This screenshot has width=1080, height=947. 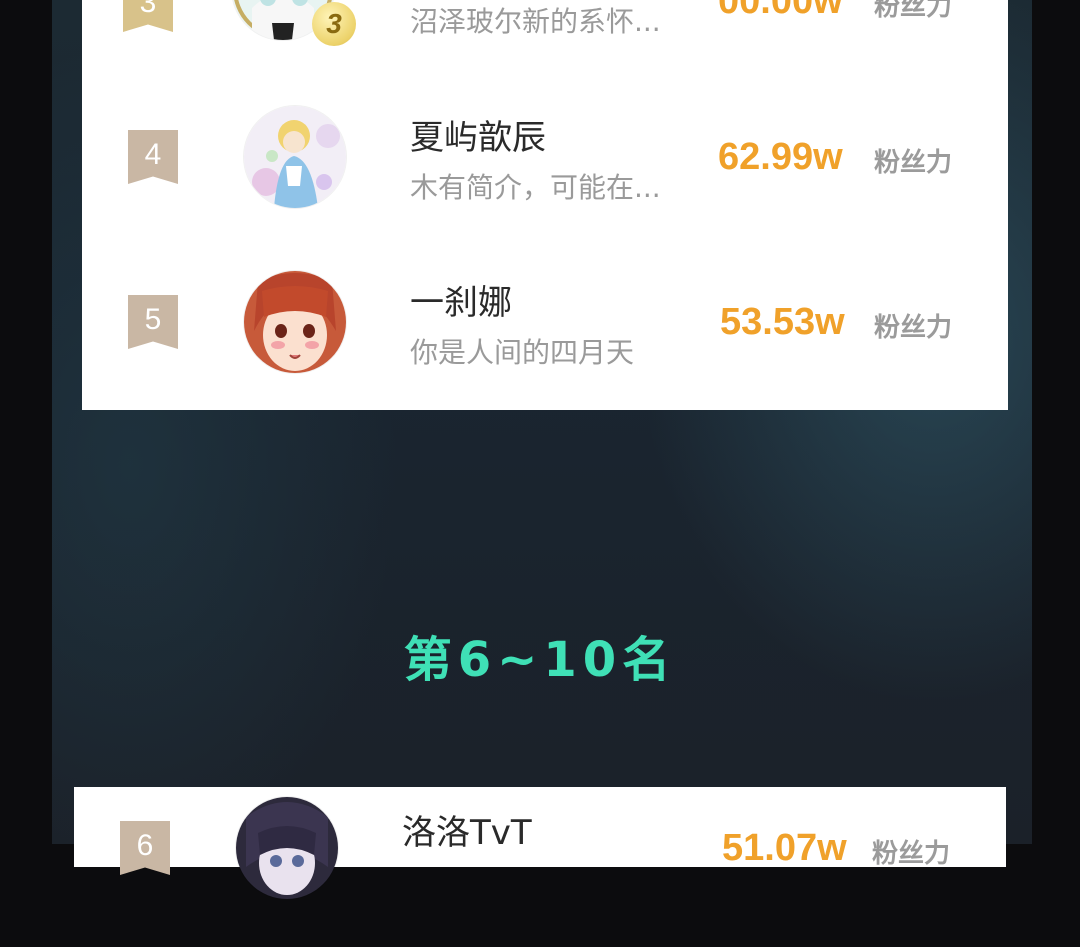 I want to click on rank-badge: 3, so click(x=148, y=16).